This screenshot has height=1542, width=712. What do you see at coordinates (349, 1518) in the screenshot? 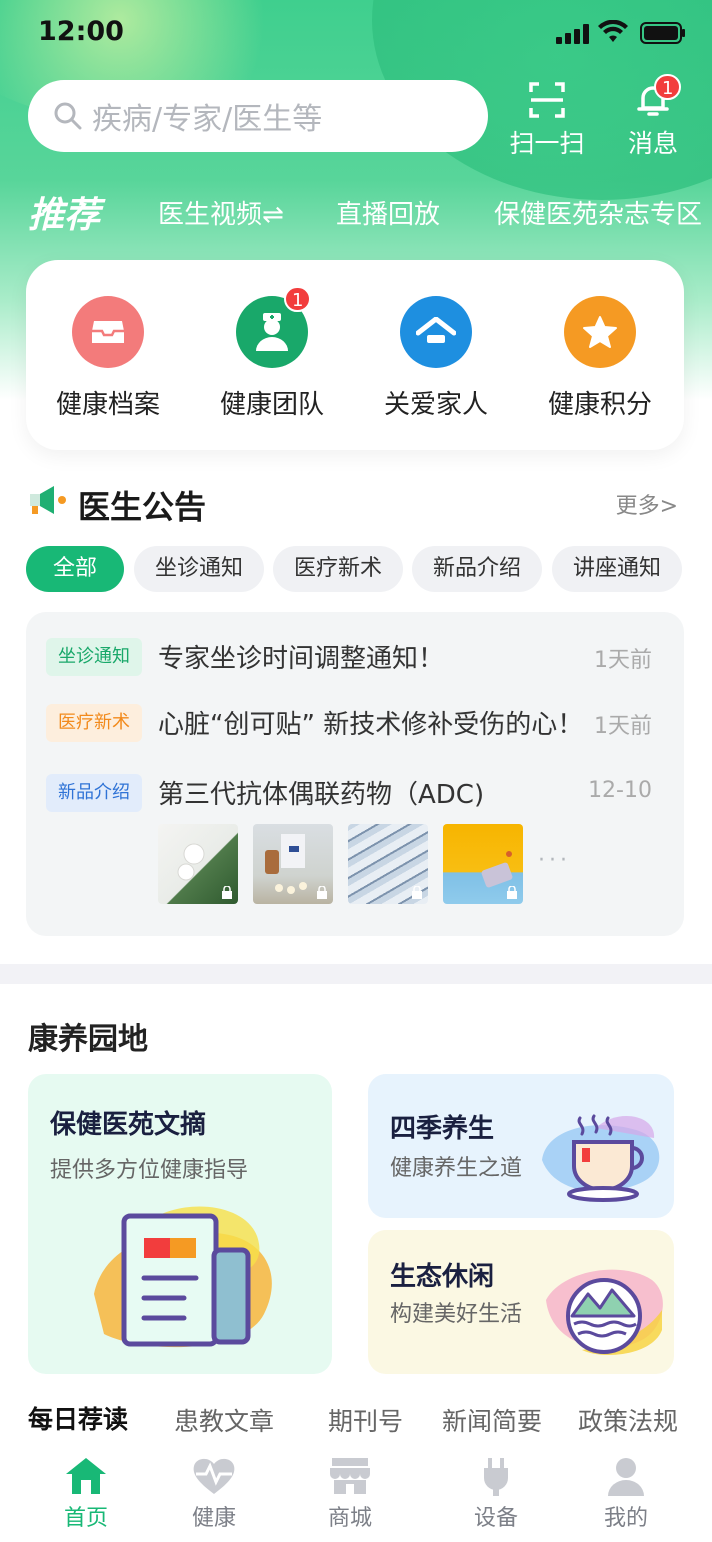
I see `tabbar-label: 商城` at bounding box center [349, 1518].